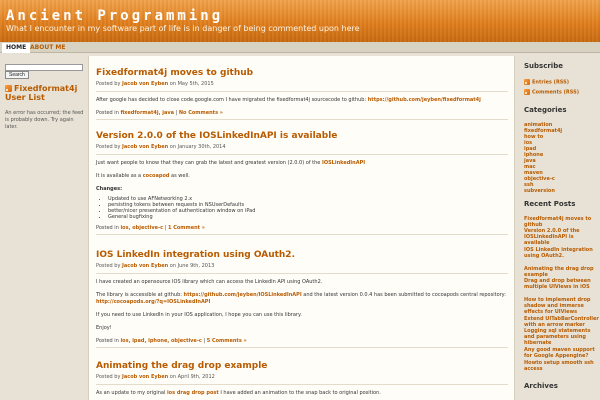 This screenshot has height=400, width=600. What do you see at coordinates (201, 147) in the screenshot?
I see `post-date: January 30th, 2014` at bounding box center [201, 147].